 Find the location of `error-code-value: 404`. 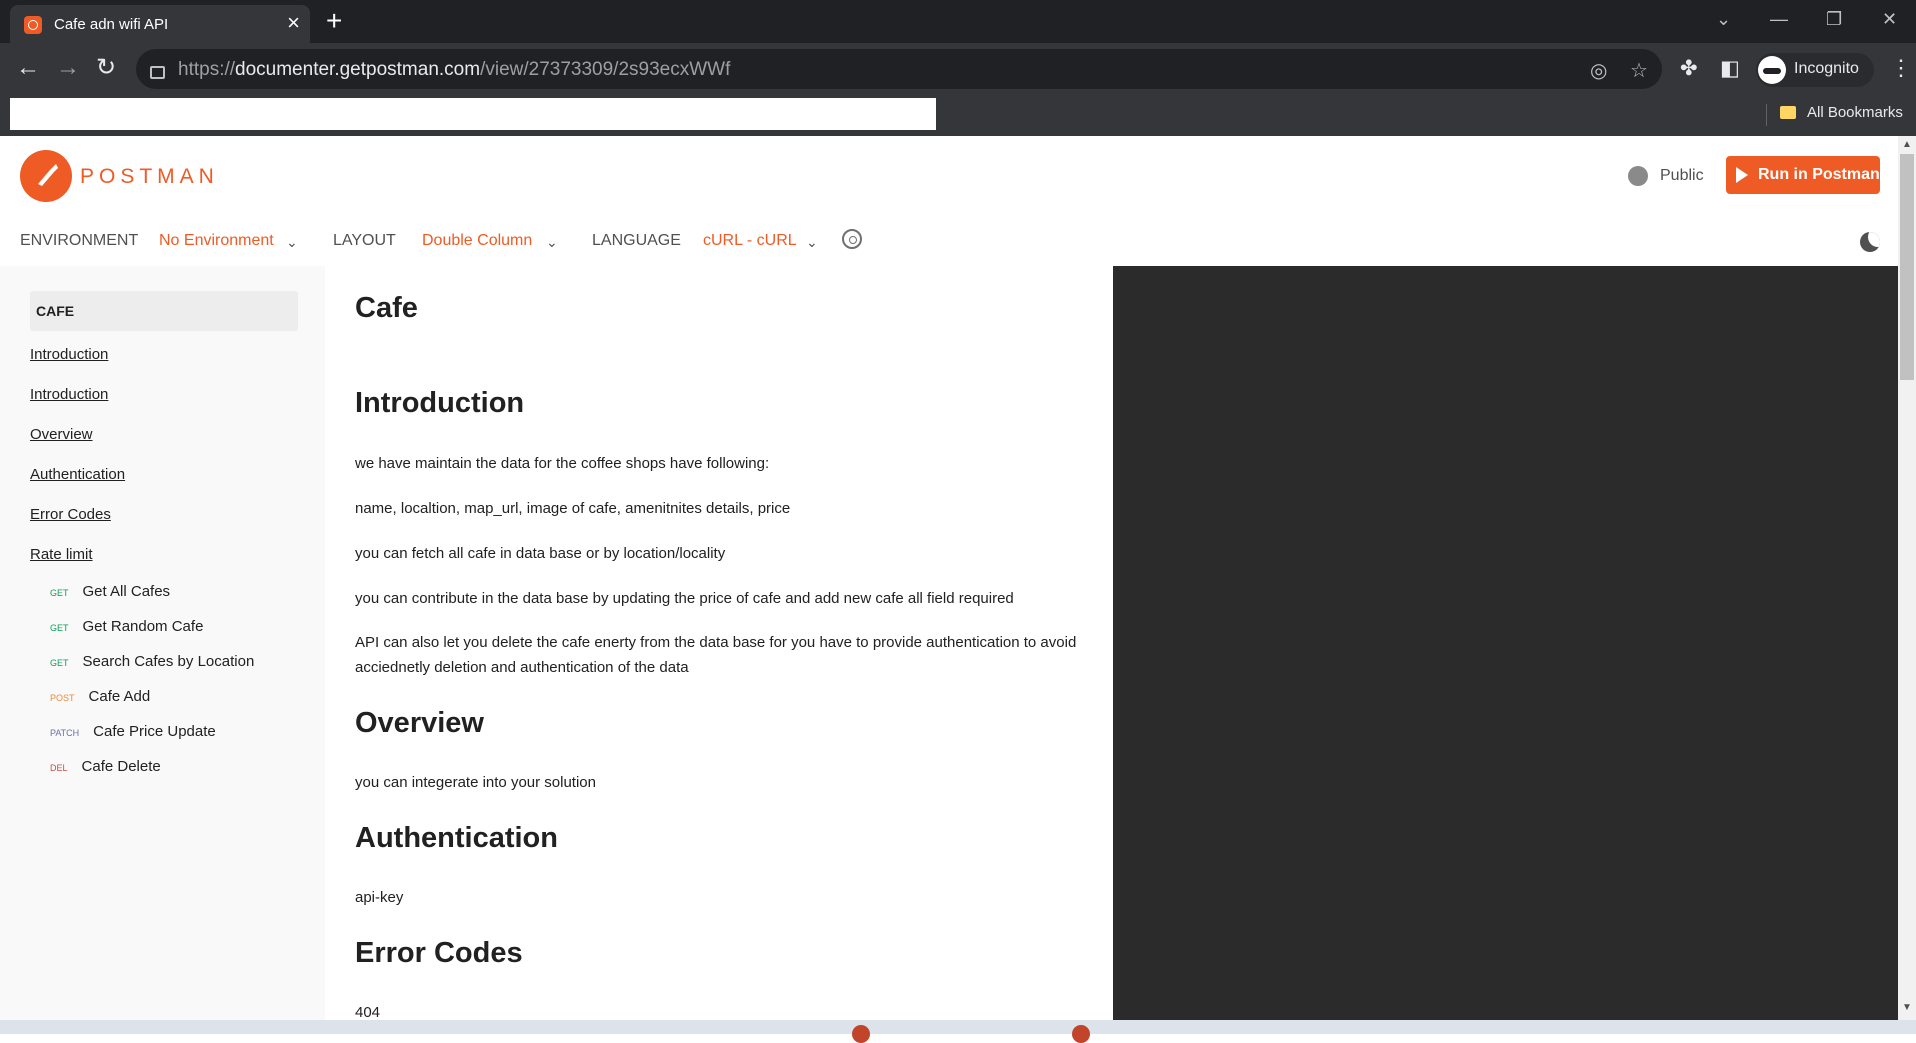

error-code-value: 404 is located at coordinates (368, 1012).